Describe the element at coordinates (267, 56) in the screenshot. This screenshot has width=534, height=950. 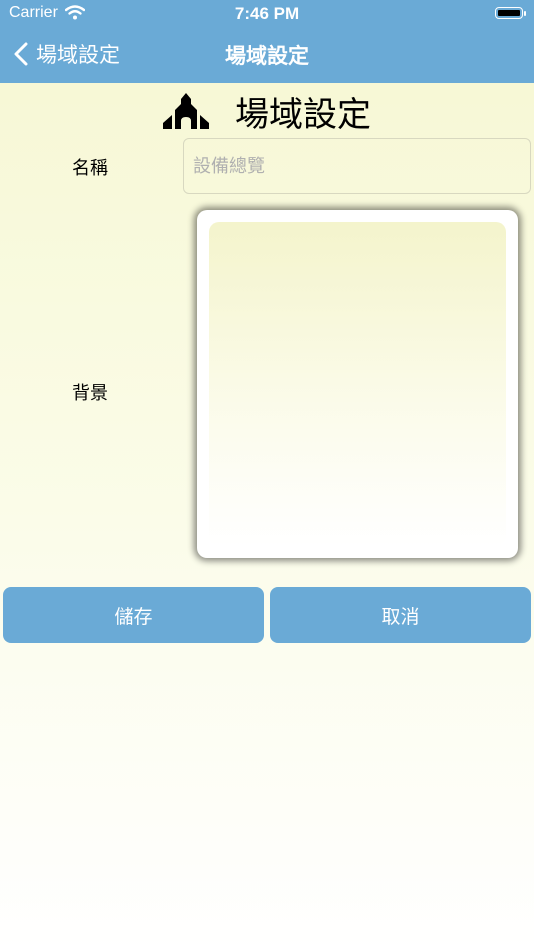
I see `nav-title: 場域設定` at that location.